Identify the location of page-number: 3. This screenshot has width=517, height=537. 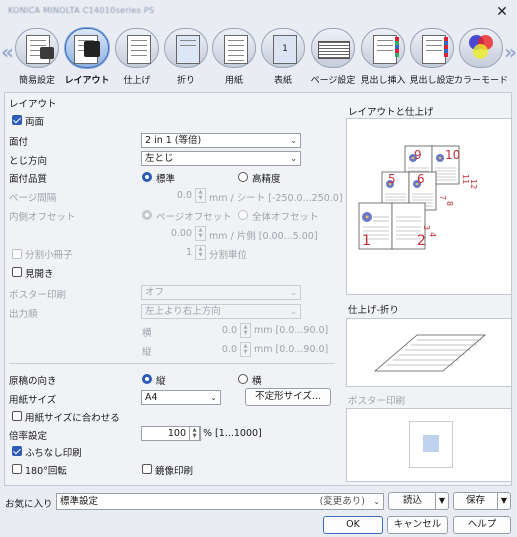
(426, 227).